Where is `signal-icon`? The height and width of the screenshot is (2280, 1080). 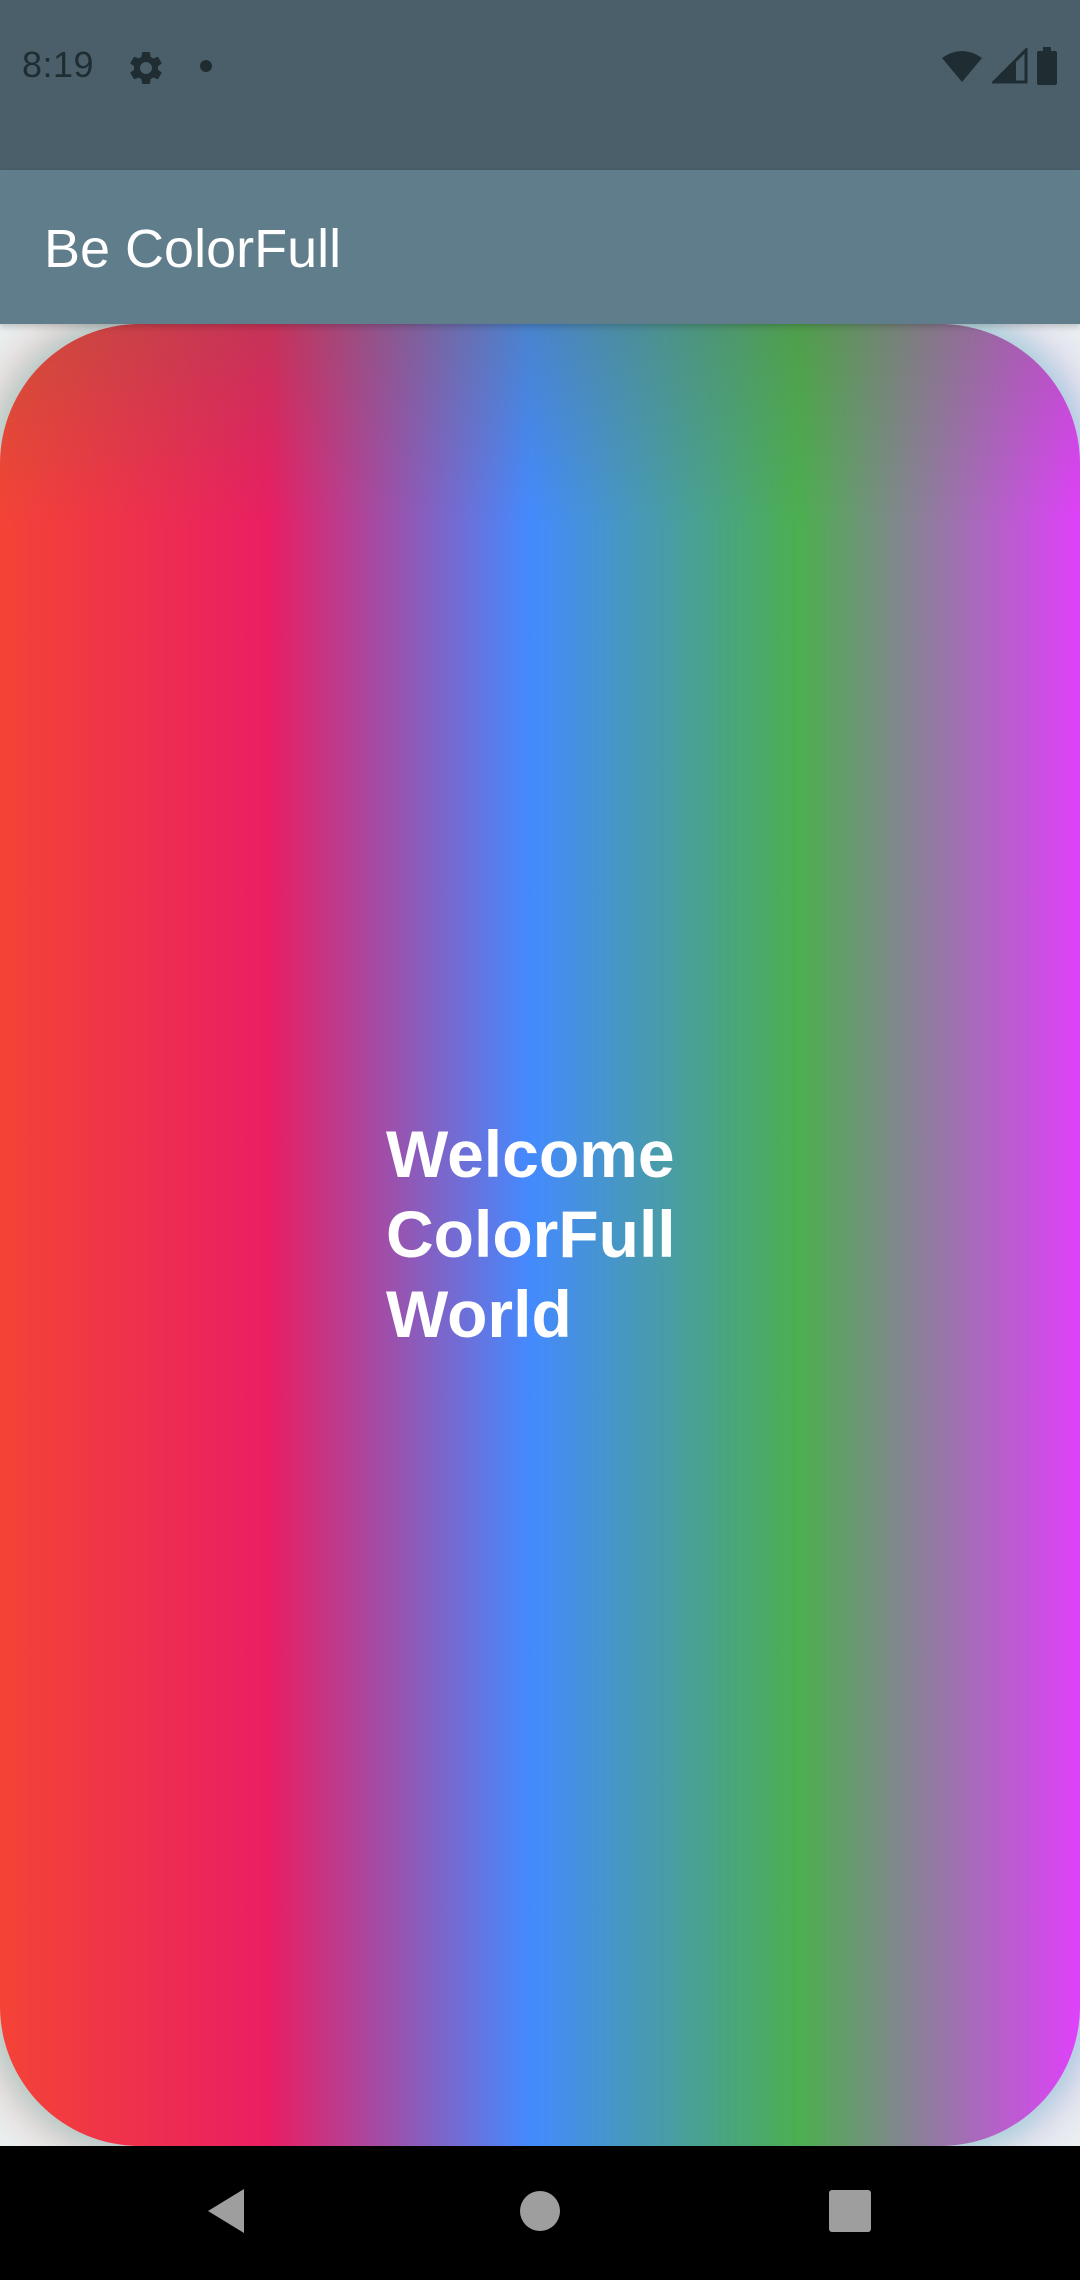 signal-icon is located at coordinates (1009, 67).